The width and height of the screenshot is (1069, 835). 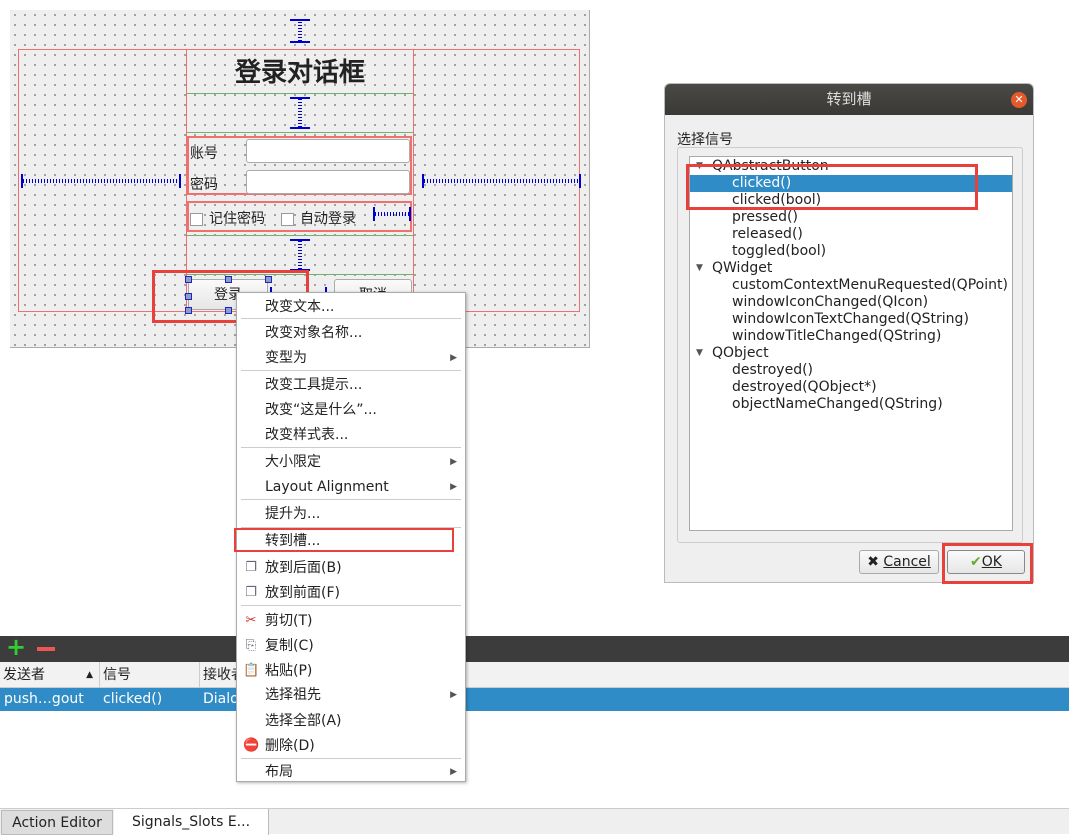 I want to click on signal-item: windowTitleChanged(QString), so click(x=851, y=336).